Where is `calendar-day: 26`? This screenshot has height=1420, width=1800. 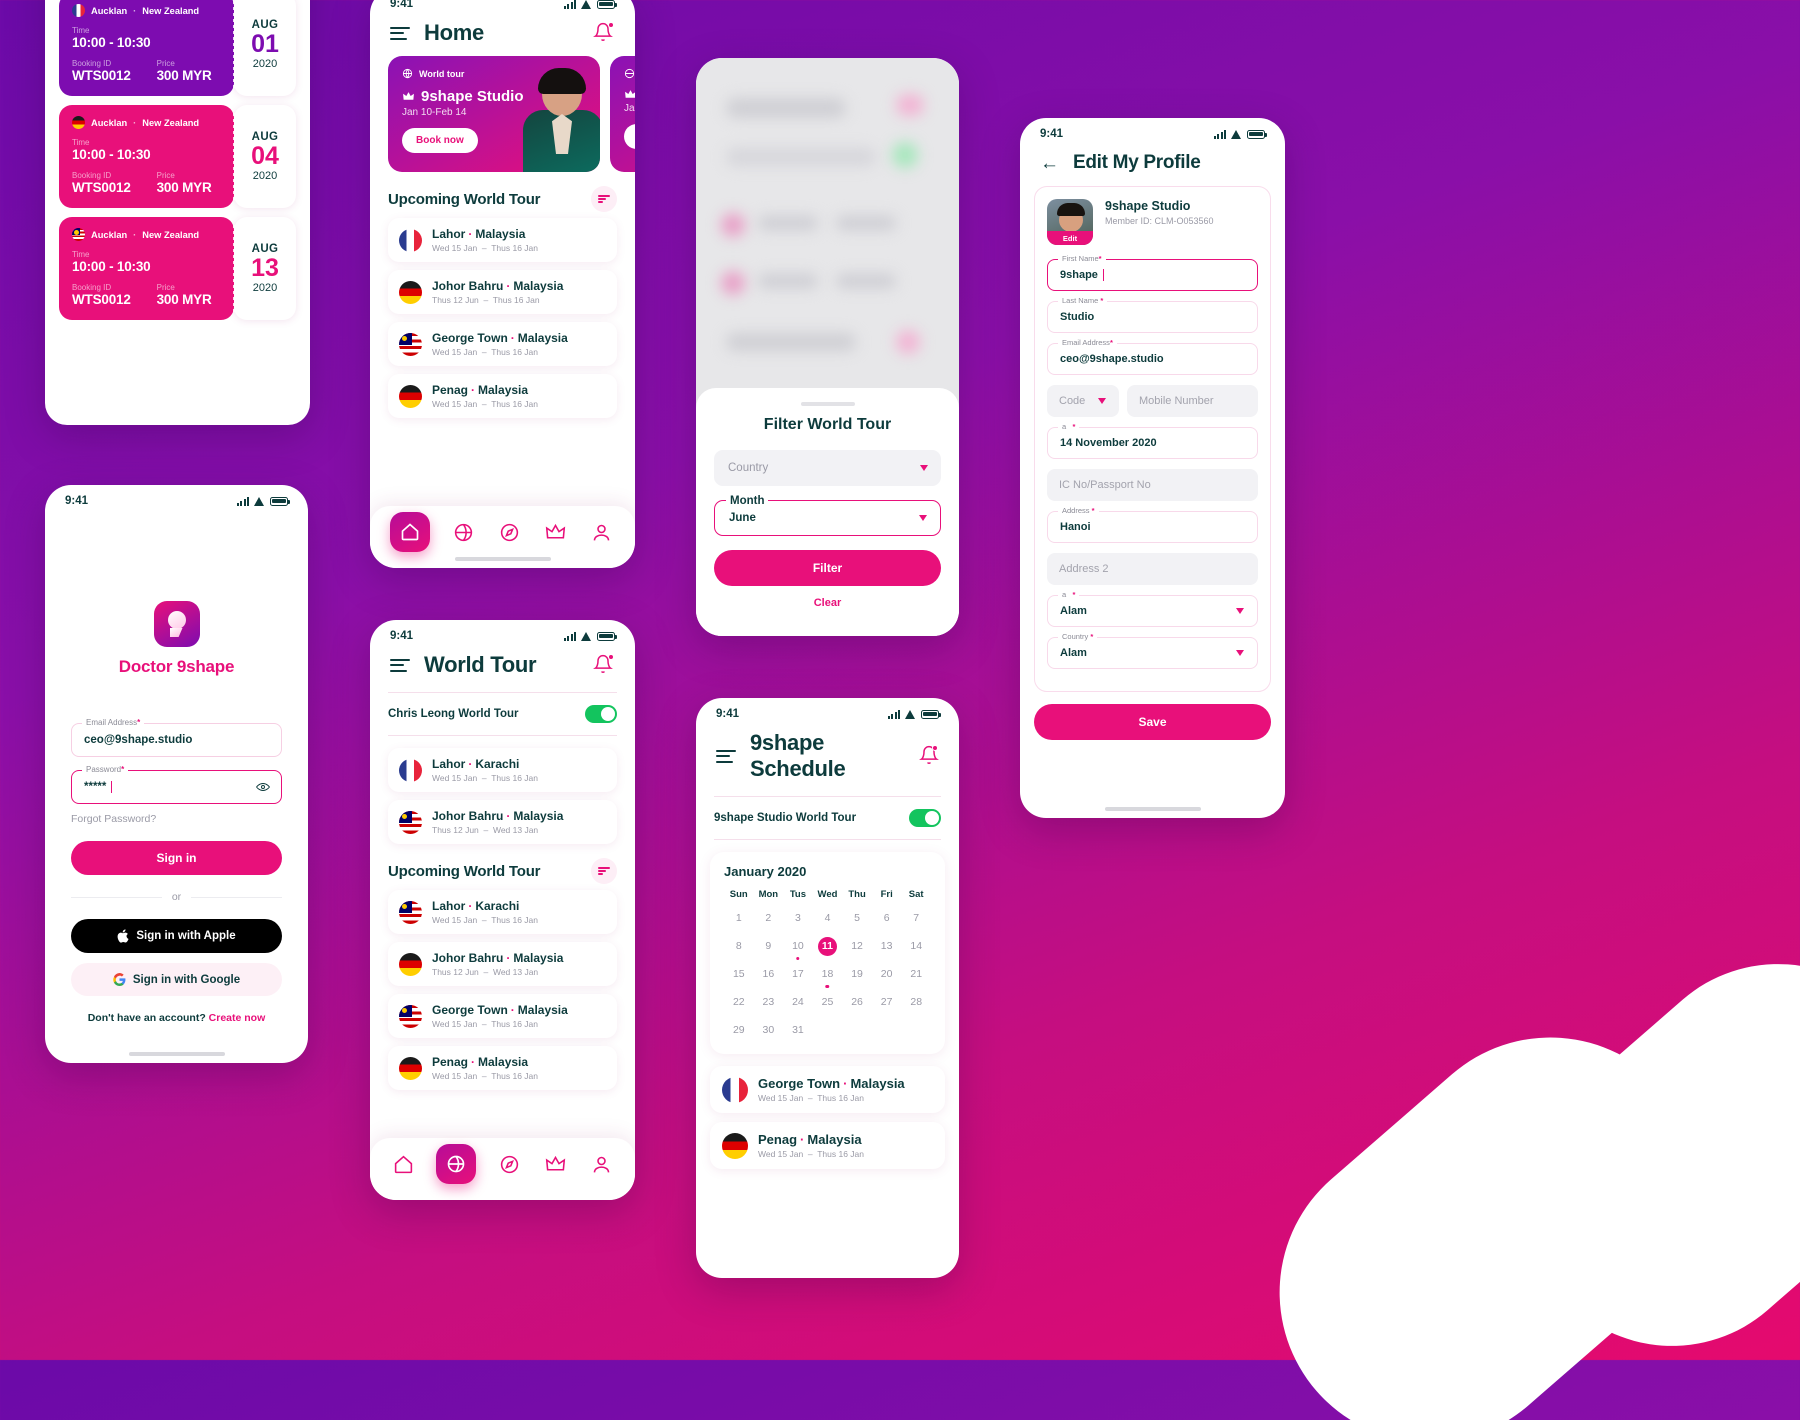
calendar-day: 26 is located at coordinates (857, 1002).